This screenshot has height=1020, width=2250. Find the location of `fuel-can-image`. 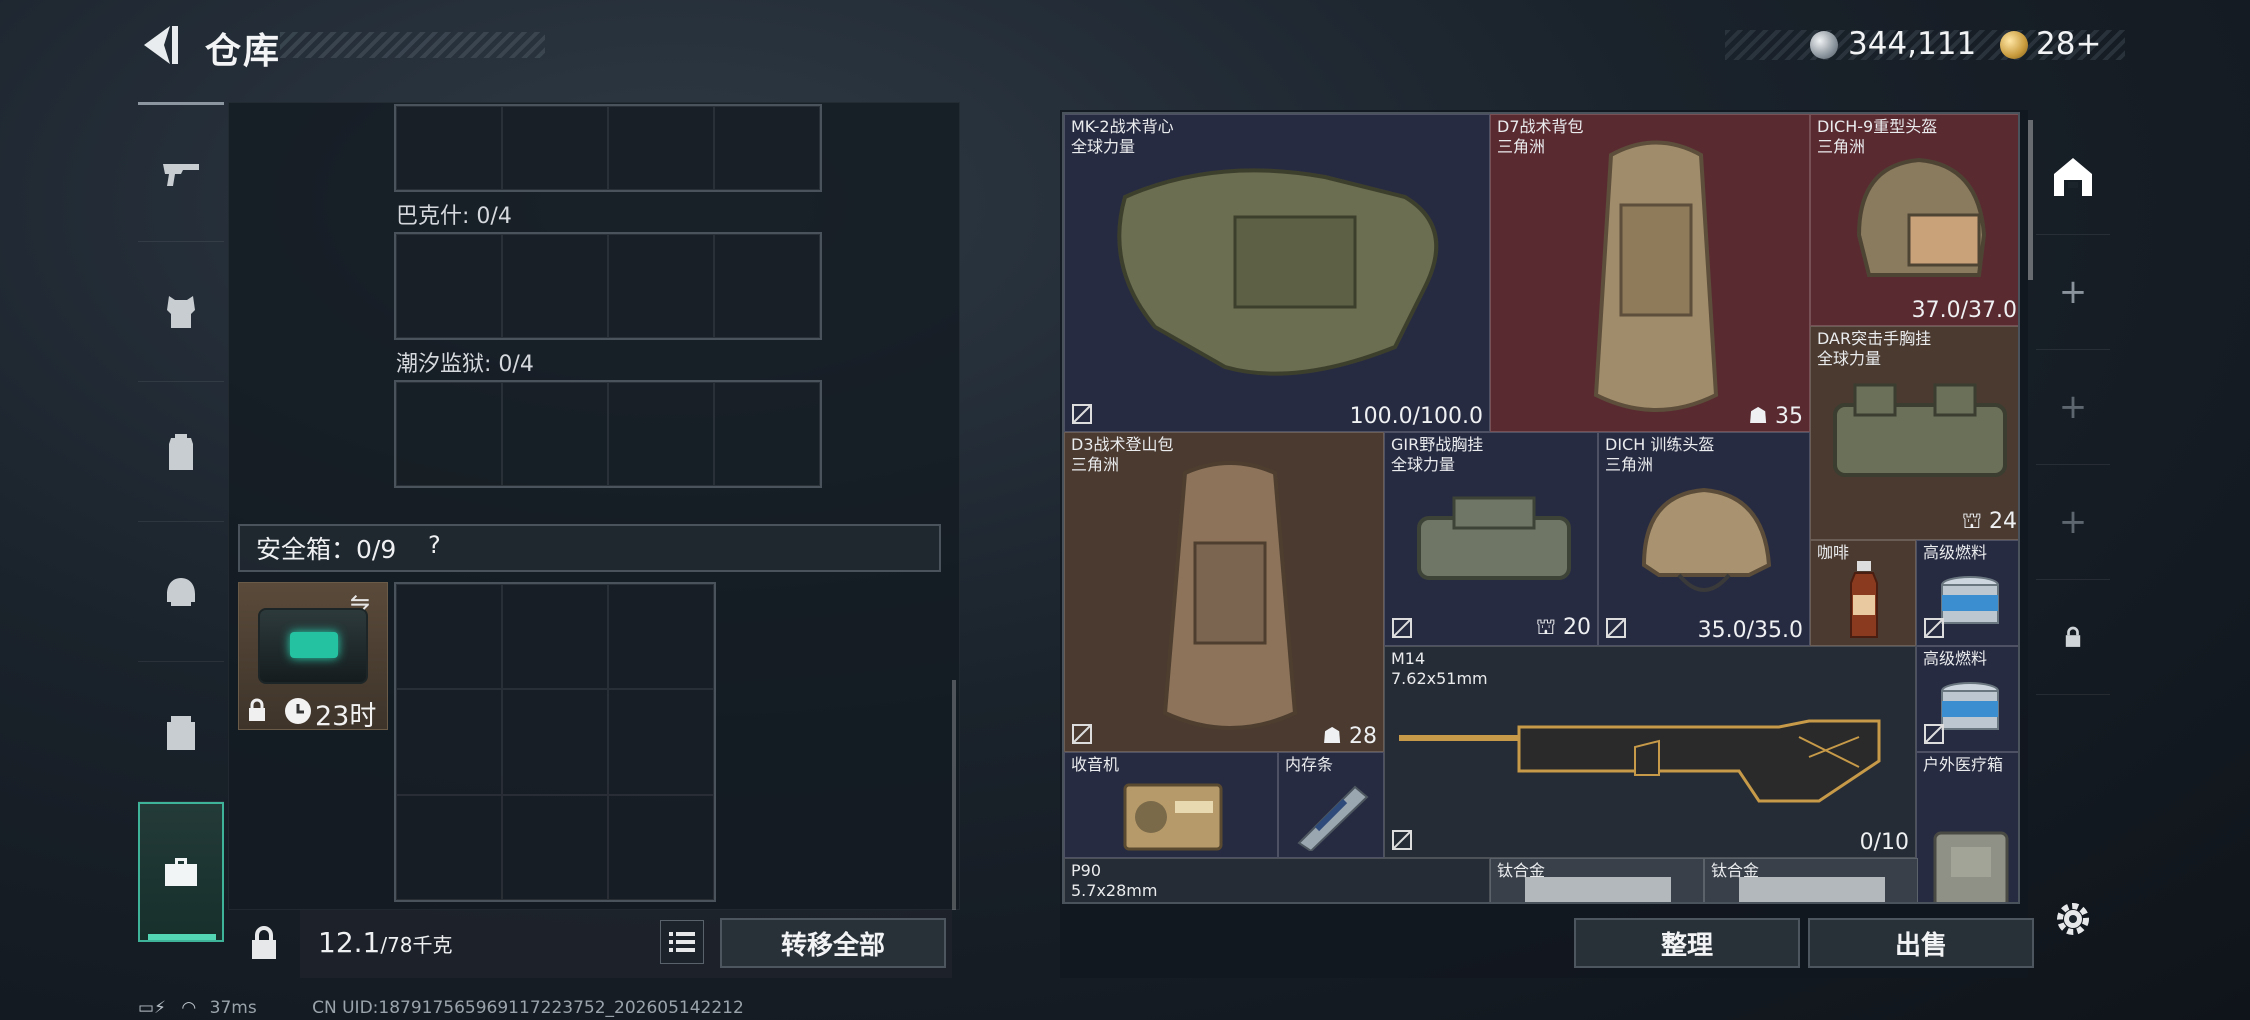

fuel-can-image is located at coordinates (1970, 706).